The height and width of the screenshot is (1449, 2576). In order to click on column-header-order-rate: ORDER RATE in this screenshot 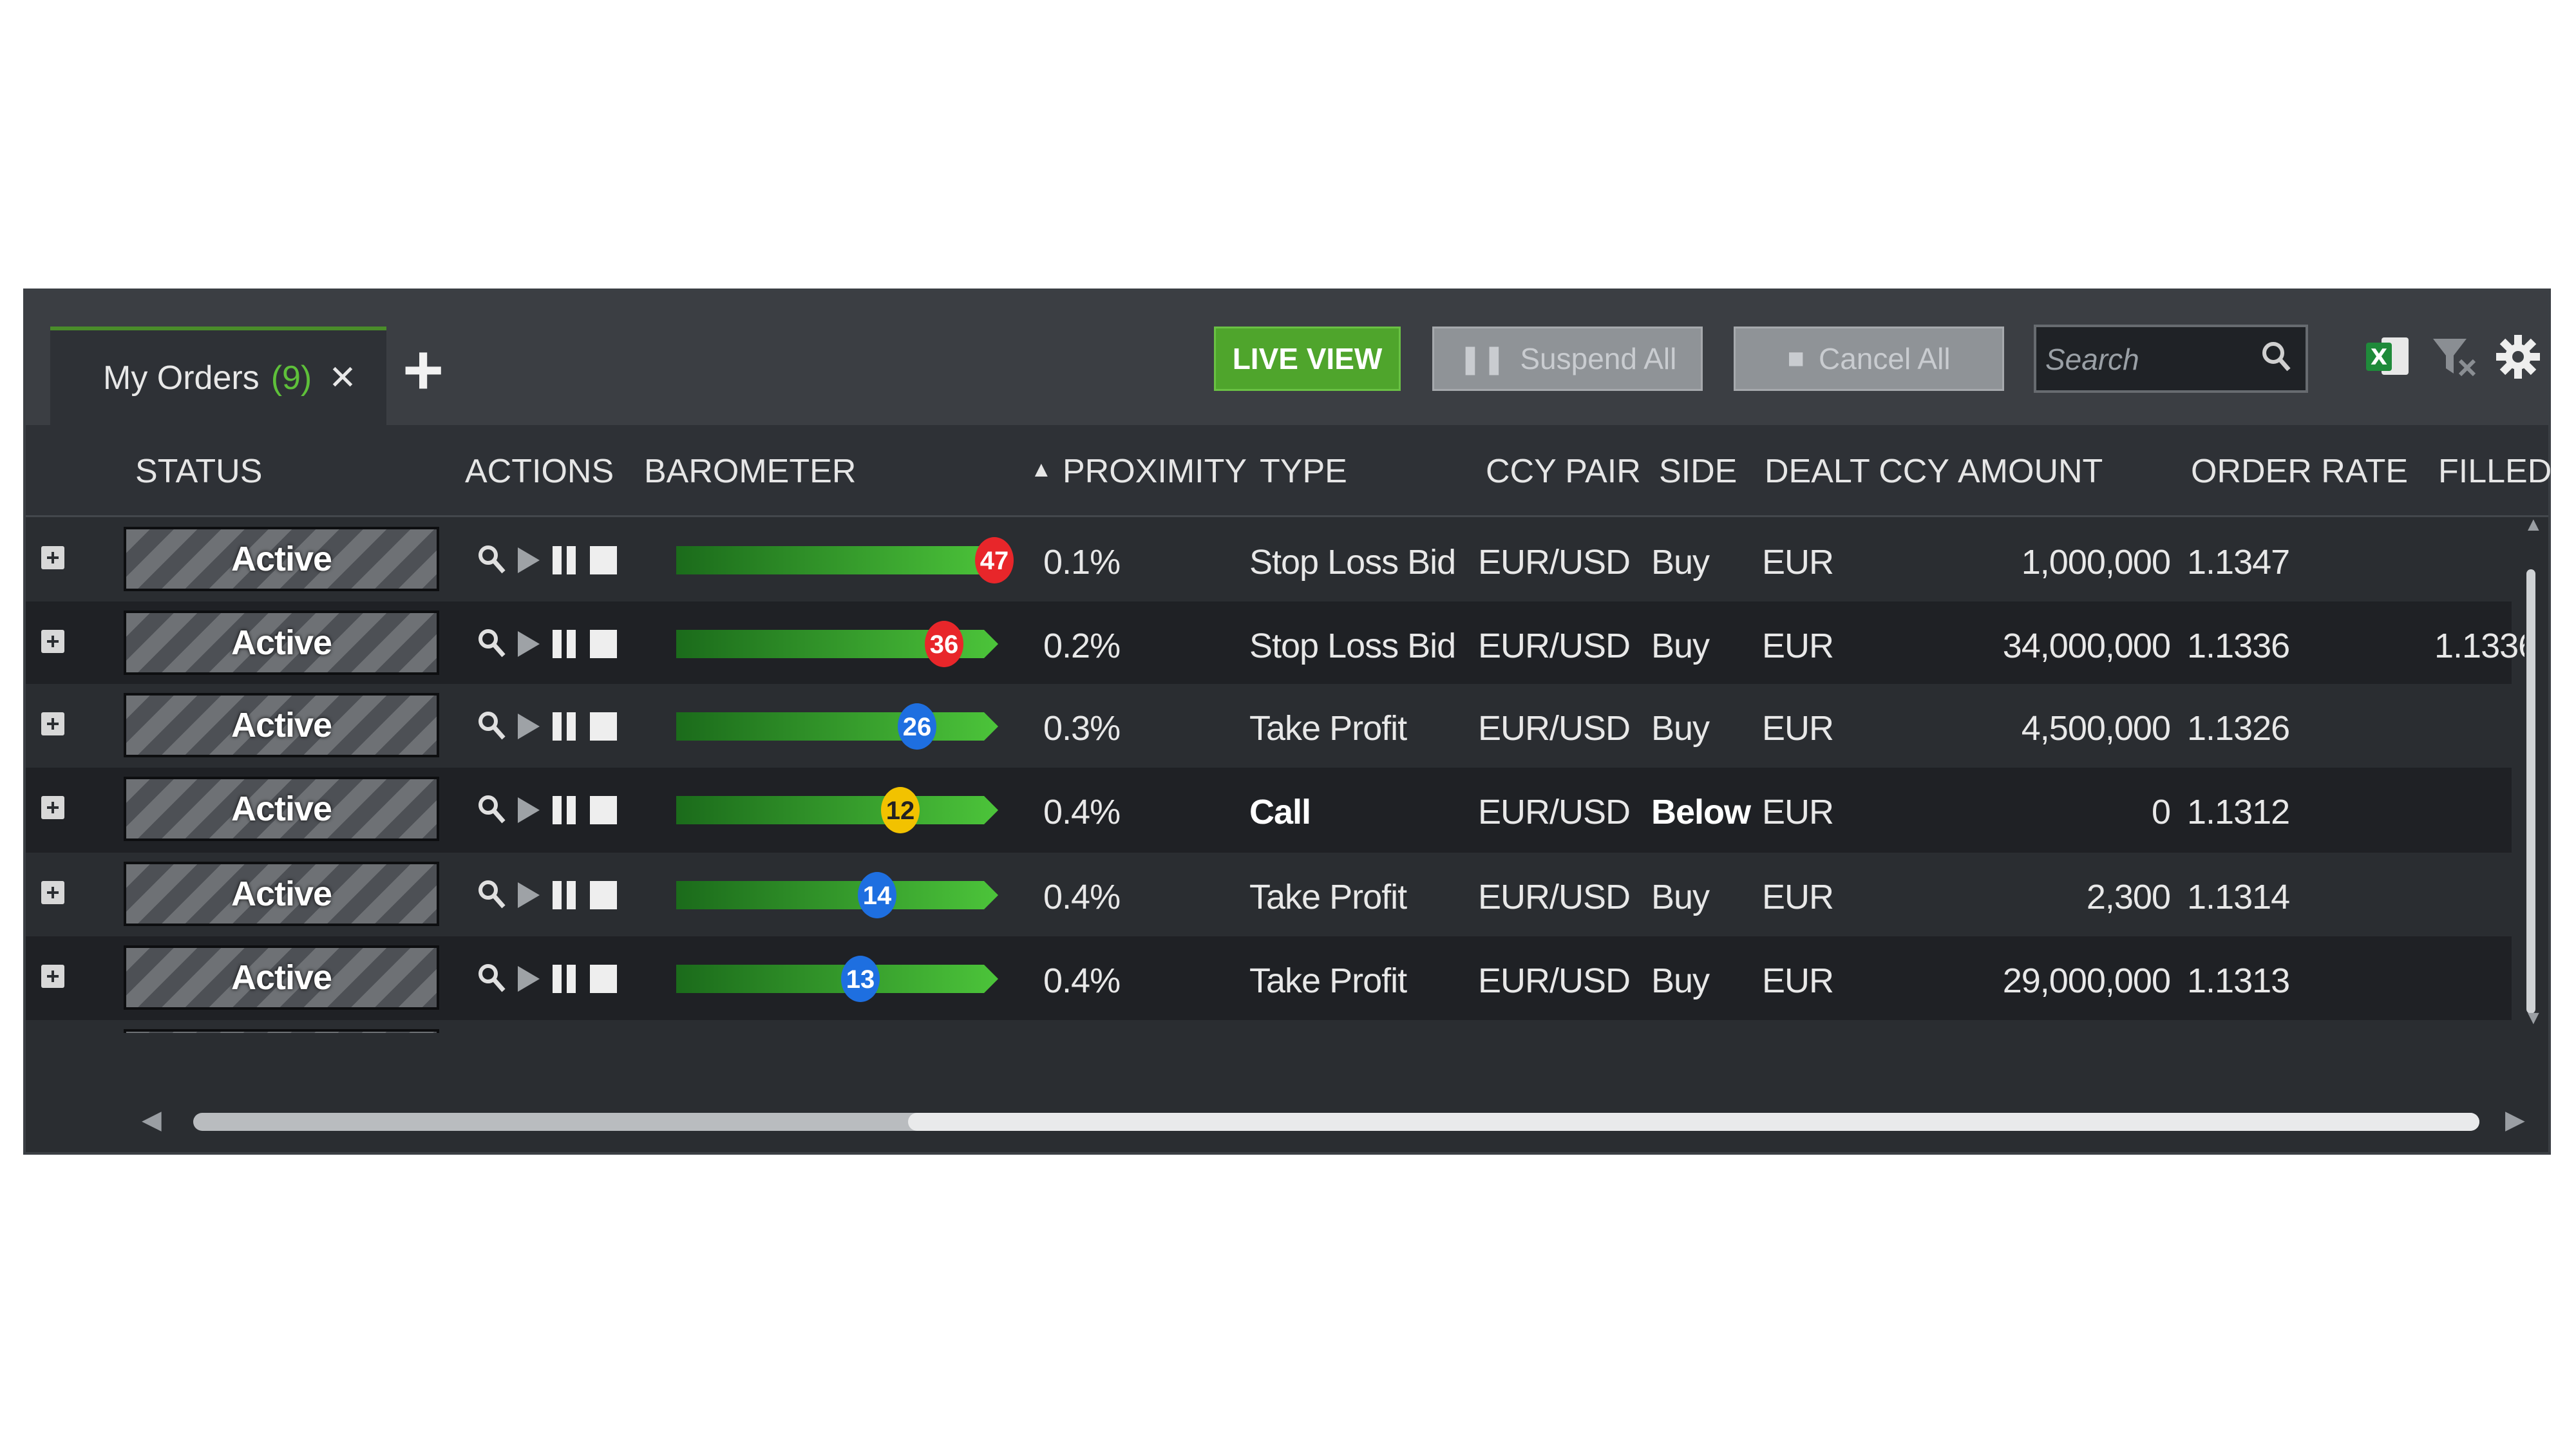, I will do `click(2299, 471)`.